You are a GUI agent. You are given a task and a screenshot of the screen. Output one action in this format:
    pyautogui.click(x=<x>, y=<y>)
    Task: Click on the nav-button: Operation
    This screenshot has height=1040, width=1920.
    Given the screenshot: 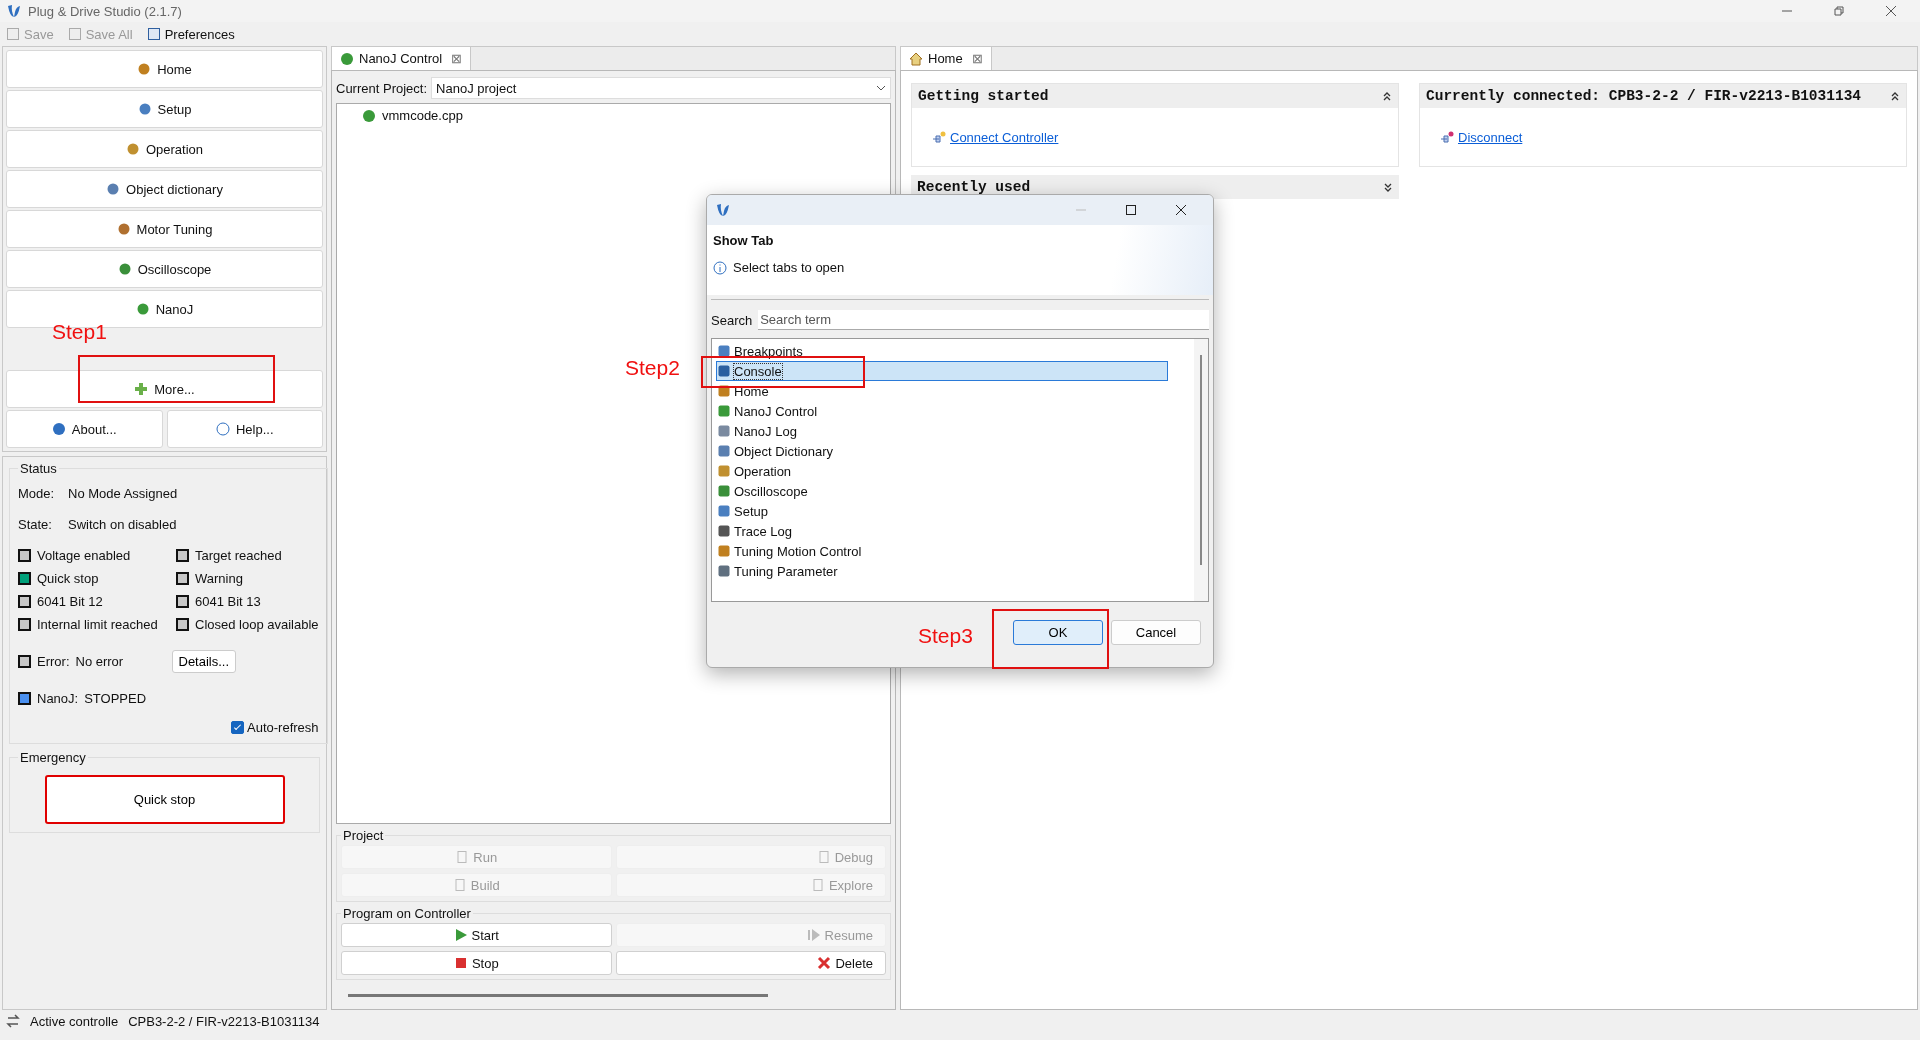 What is the action you would take?
    pyautogui.click(x=164, y=149)
    